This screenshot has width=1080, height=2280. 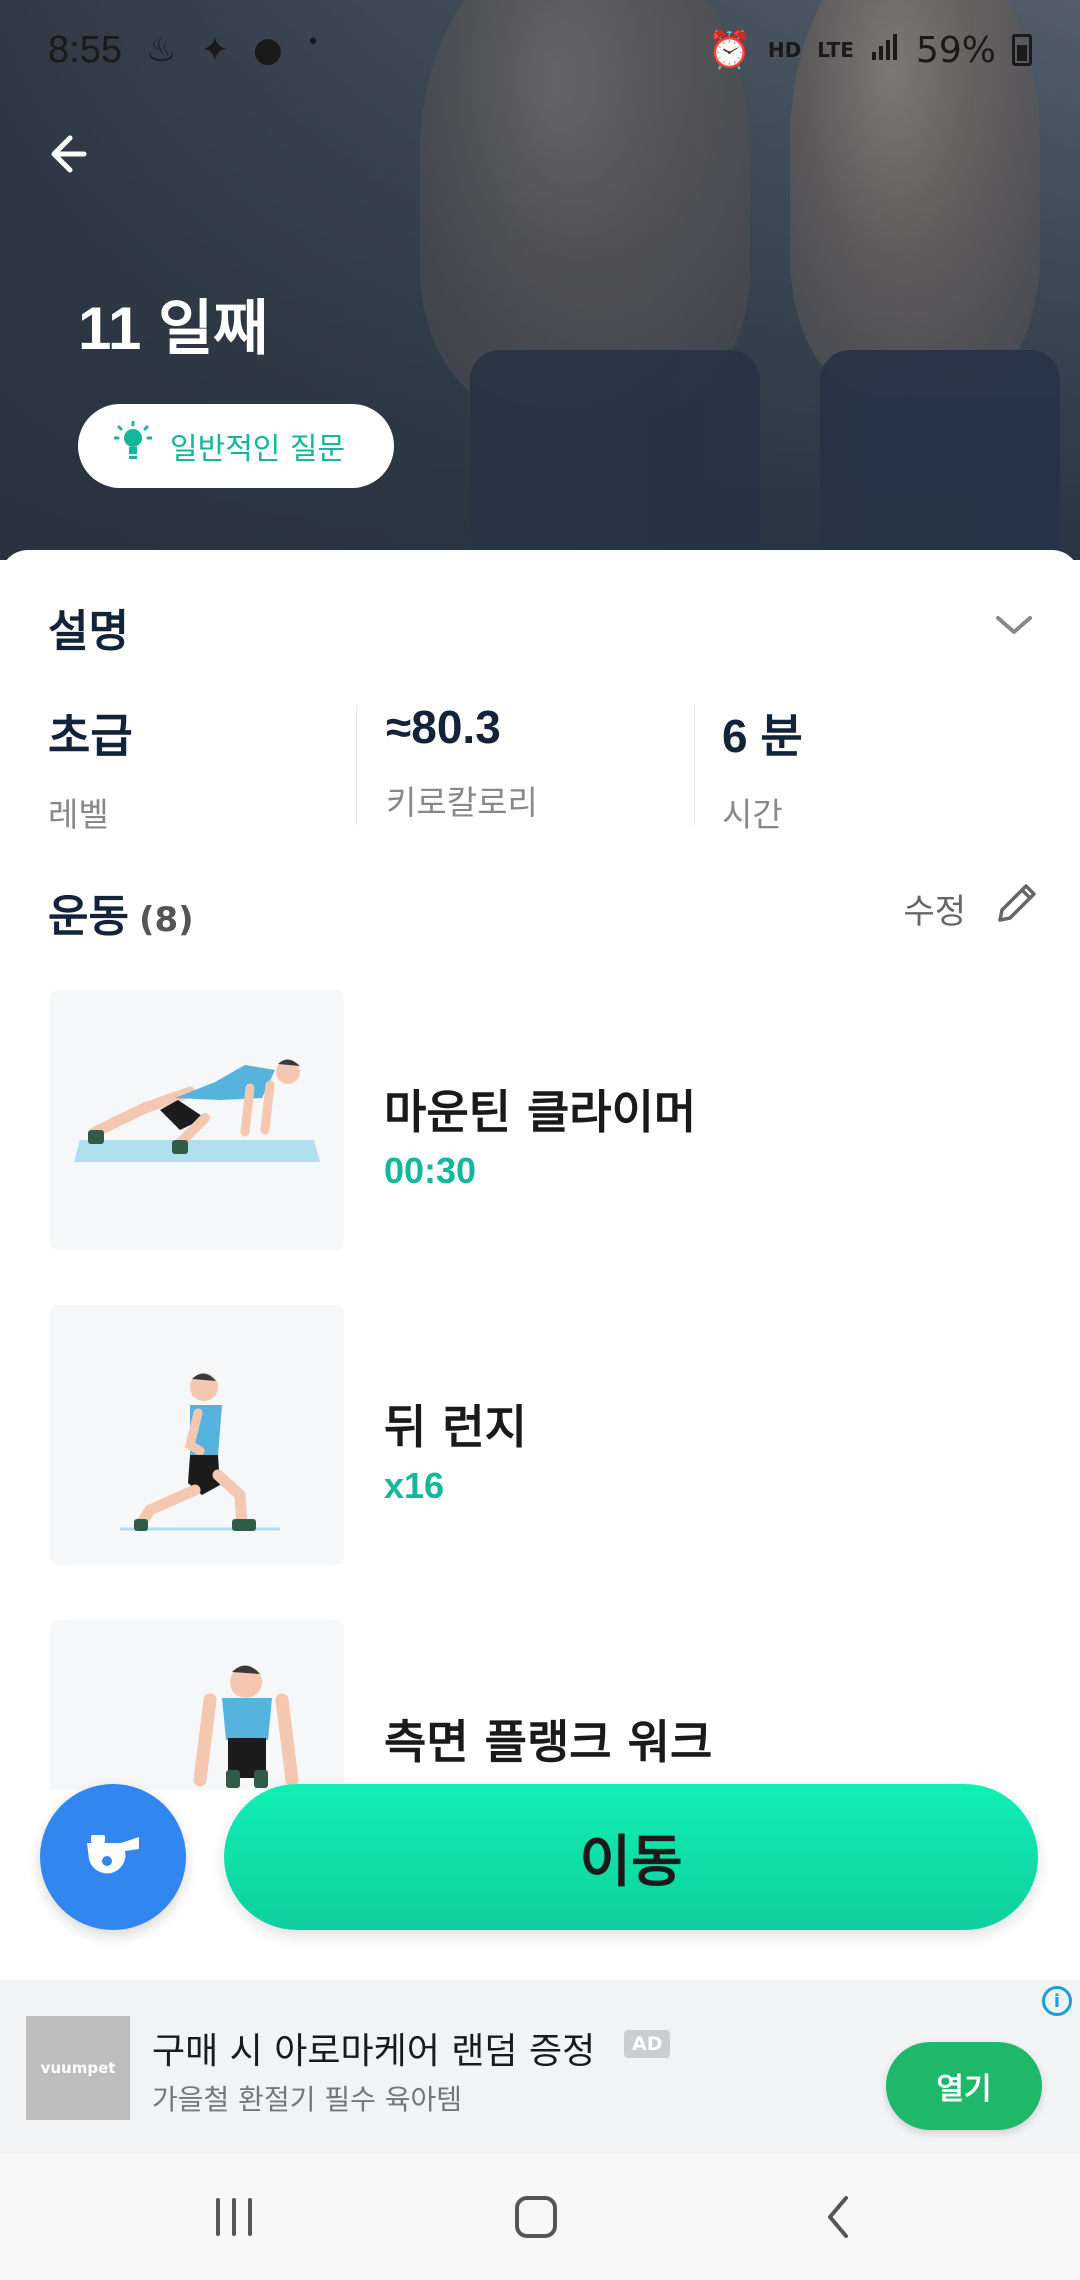 What do you see at coordinates (964, 2086) in the screenshot?
I see `ad-open-button: 열기` at bounding box center [964, 2086].